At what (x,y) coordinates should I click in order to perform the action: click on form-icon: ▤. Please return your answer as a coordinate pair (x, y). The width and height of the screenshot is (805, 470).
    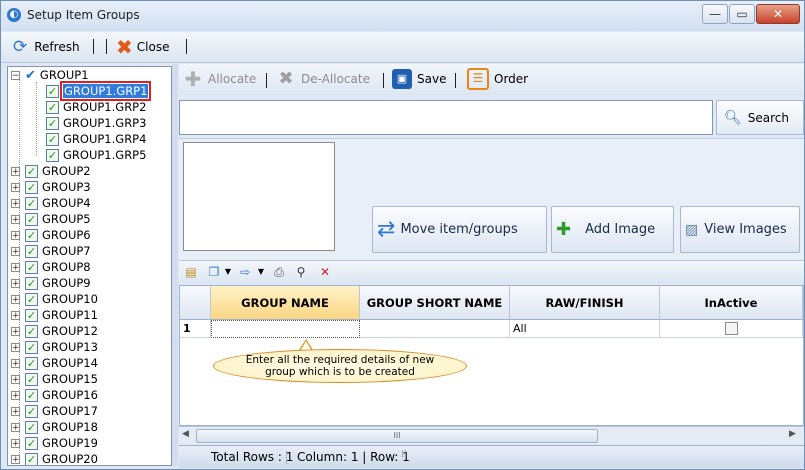
    Looking at the image, I should click on (191, 272).